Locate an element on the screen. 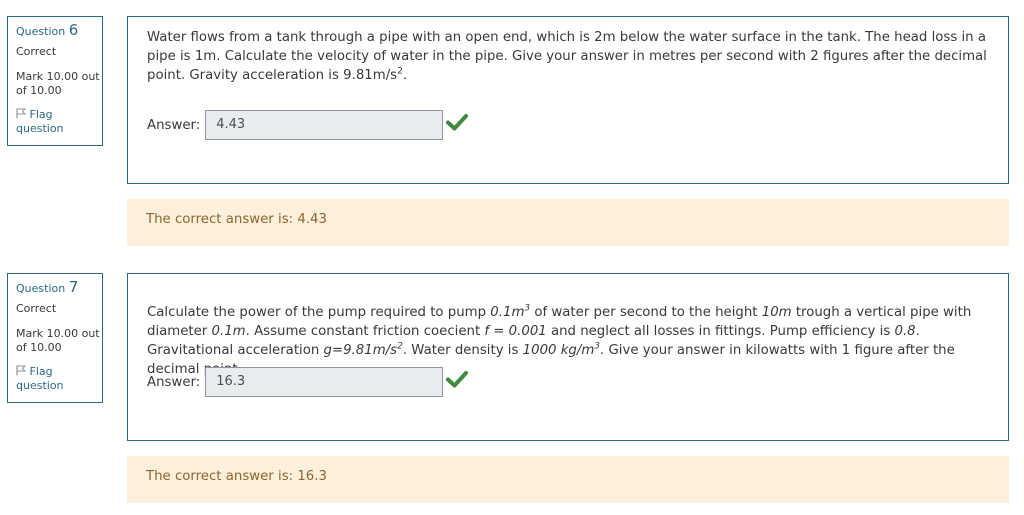 The height and width of the screenshot is (515, 1024). answer-row: Answer: 16.3 is located at coordinates (308, 382).